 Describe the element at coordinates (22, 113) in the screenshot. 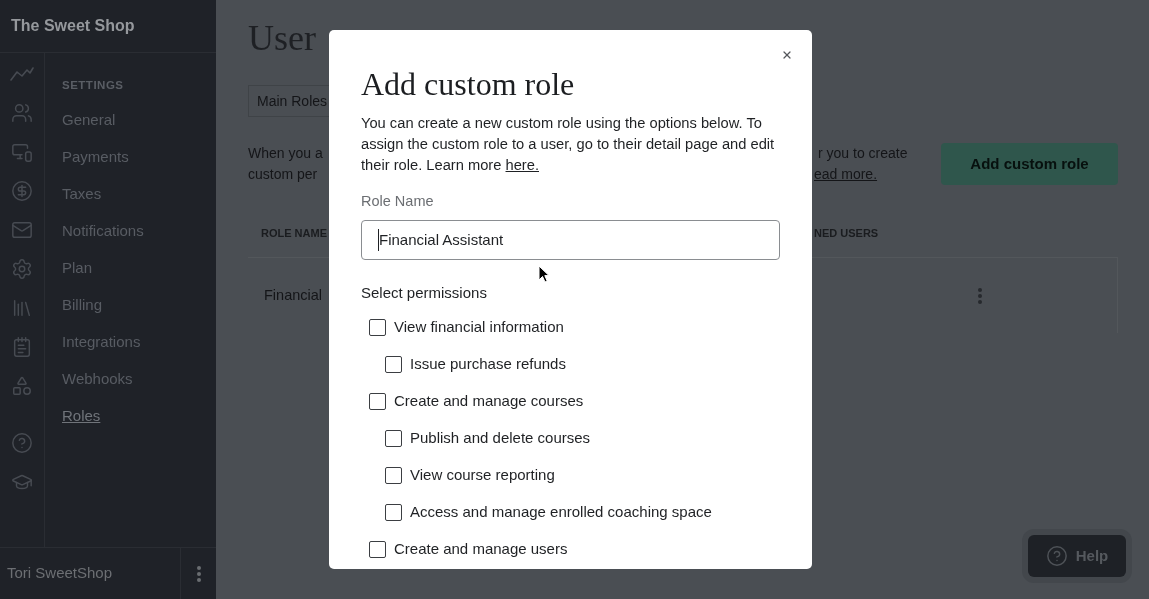

I see `users-icon` at that location.